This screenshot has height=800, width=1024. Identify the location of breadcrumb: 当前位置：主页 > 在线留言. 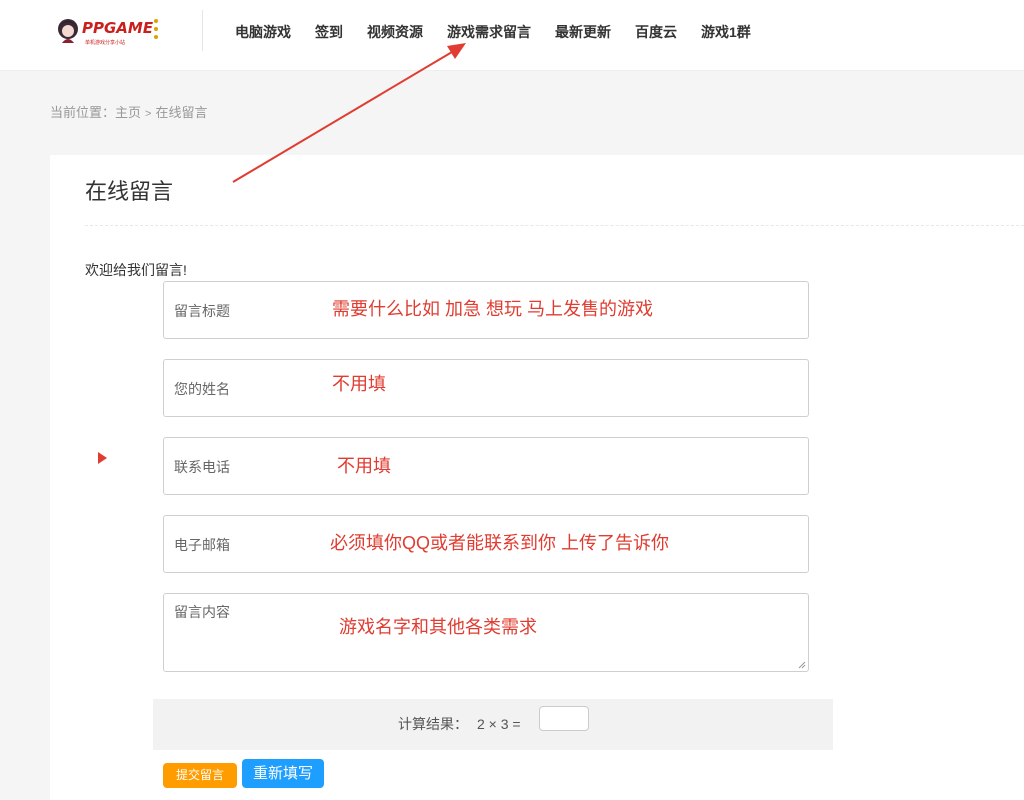
(128, 113).